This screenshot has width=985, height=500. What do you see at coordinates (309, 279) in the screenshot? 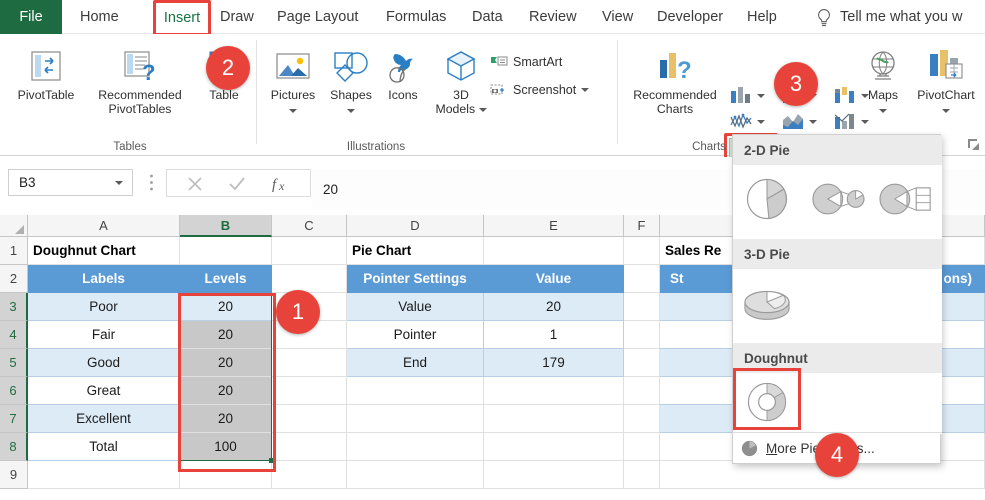
I see `cell-c2` at bounding box center [309, 279].